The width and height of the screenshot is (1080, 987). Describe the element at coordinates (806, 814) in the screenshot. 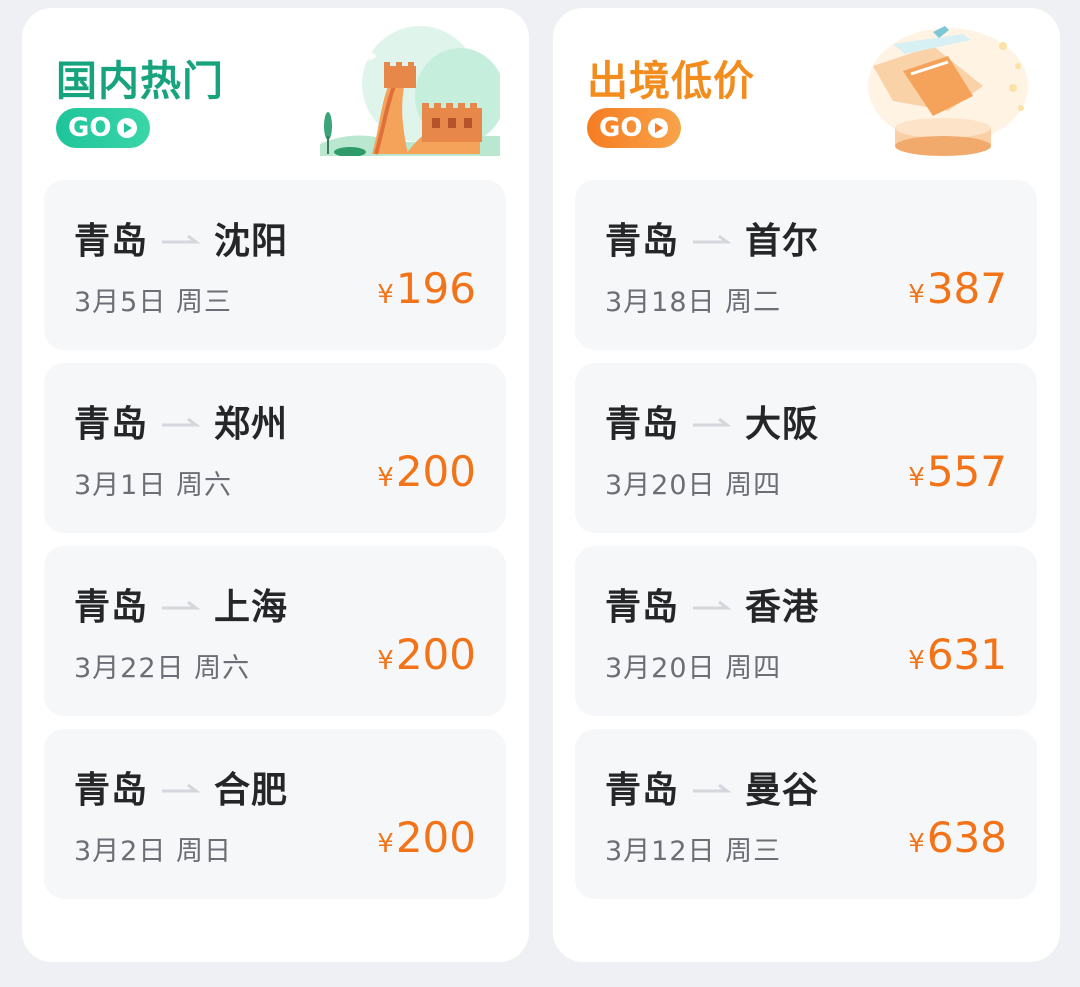

I see `route-card: 青岛 曼谷 3月12日 周三 ¥ 638` at that location.